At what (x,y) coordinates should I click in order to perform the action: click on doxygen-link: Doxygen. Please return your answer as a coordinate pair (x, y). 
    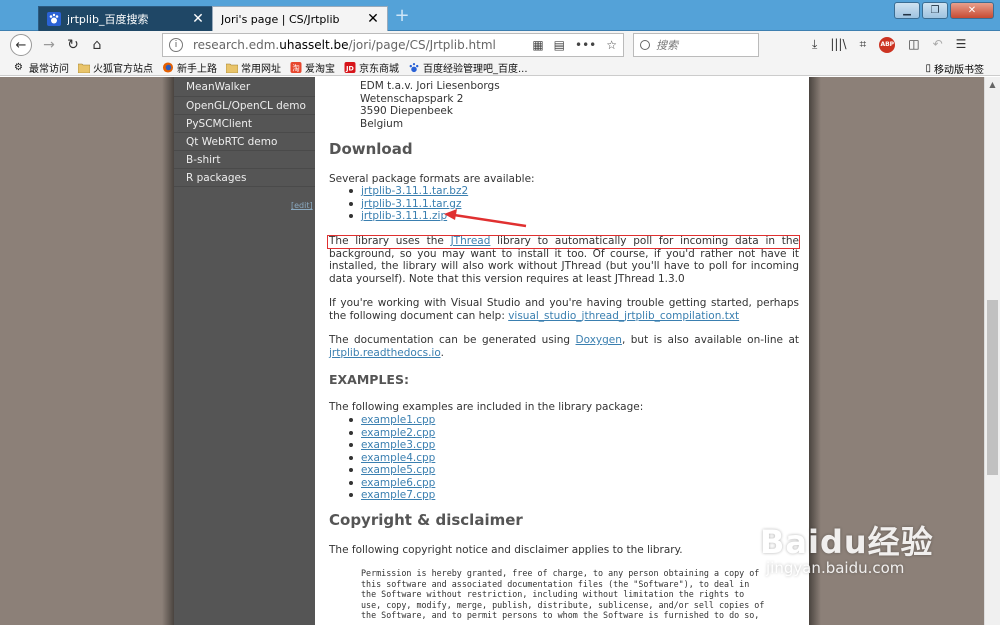
    Looking at the image, I should click on (599, 340).